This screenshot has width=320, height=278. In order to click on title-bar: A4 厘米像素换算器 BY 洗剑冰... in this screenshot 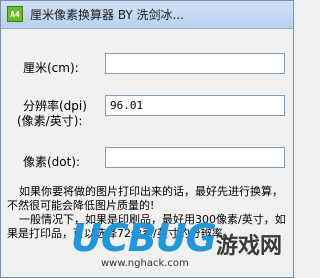, I will do `click(147, 15)`.